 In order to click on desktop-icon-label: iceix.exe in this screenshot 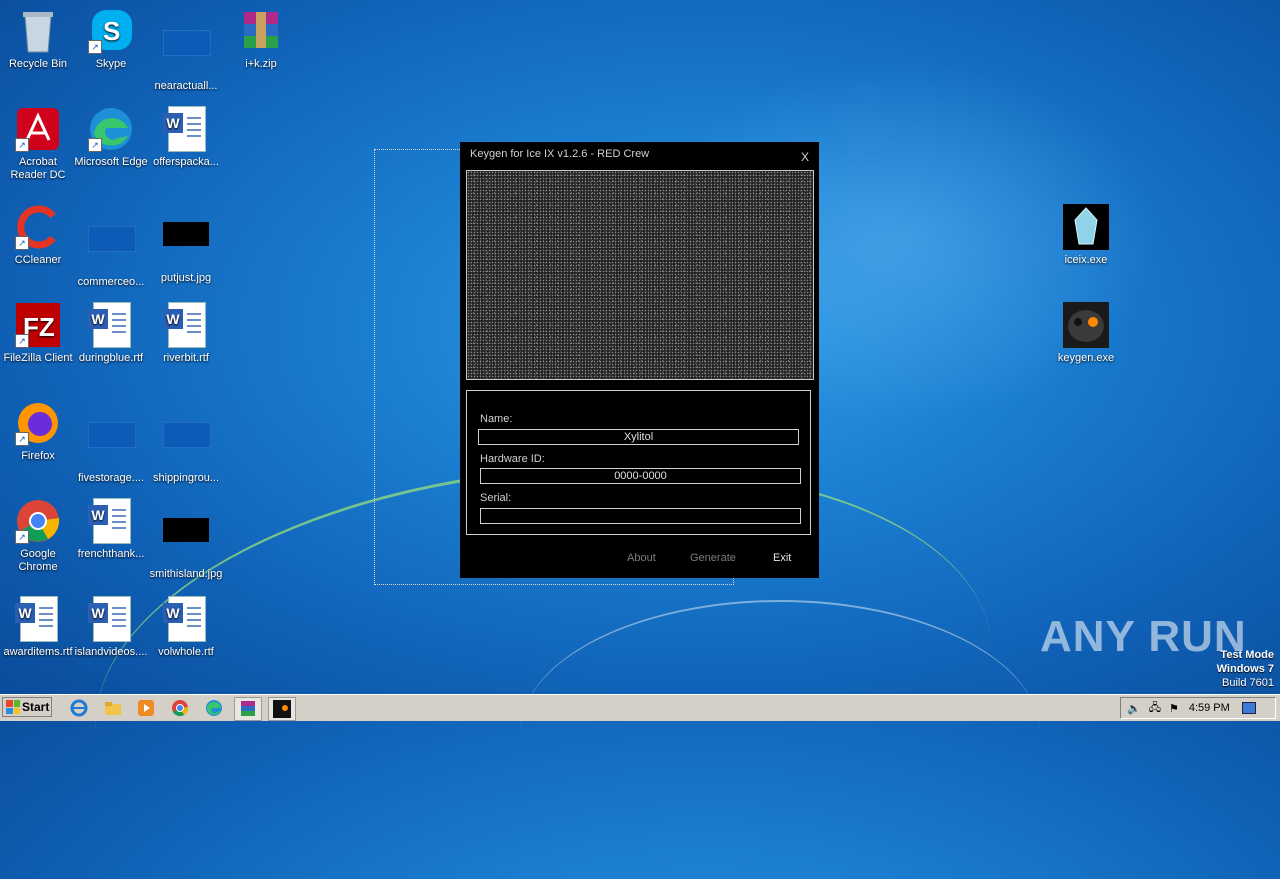, I will do `click(1086, 260)`.